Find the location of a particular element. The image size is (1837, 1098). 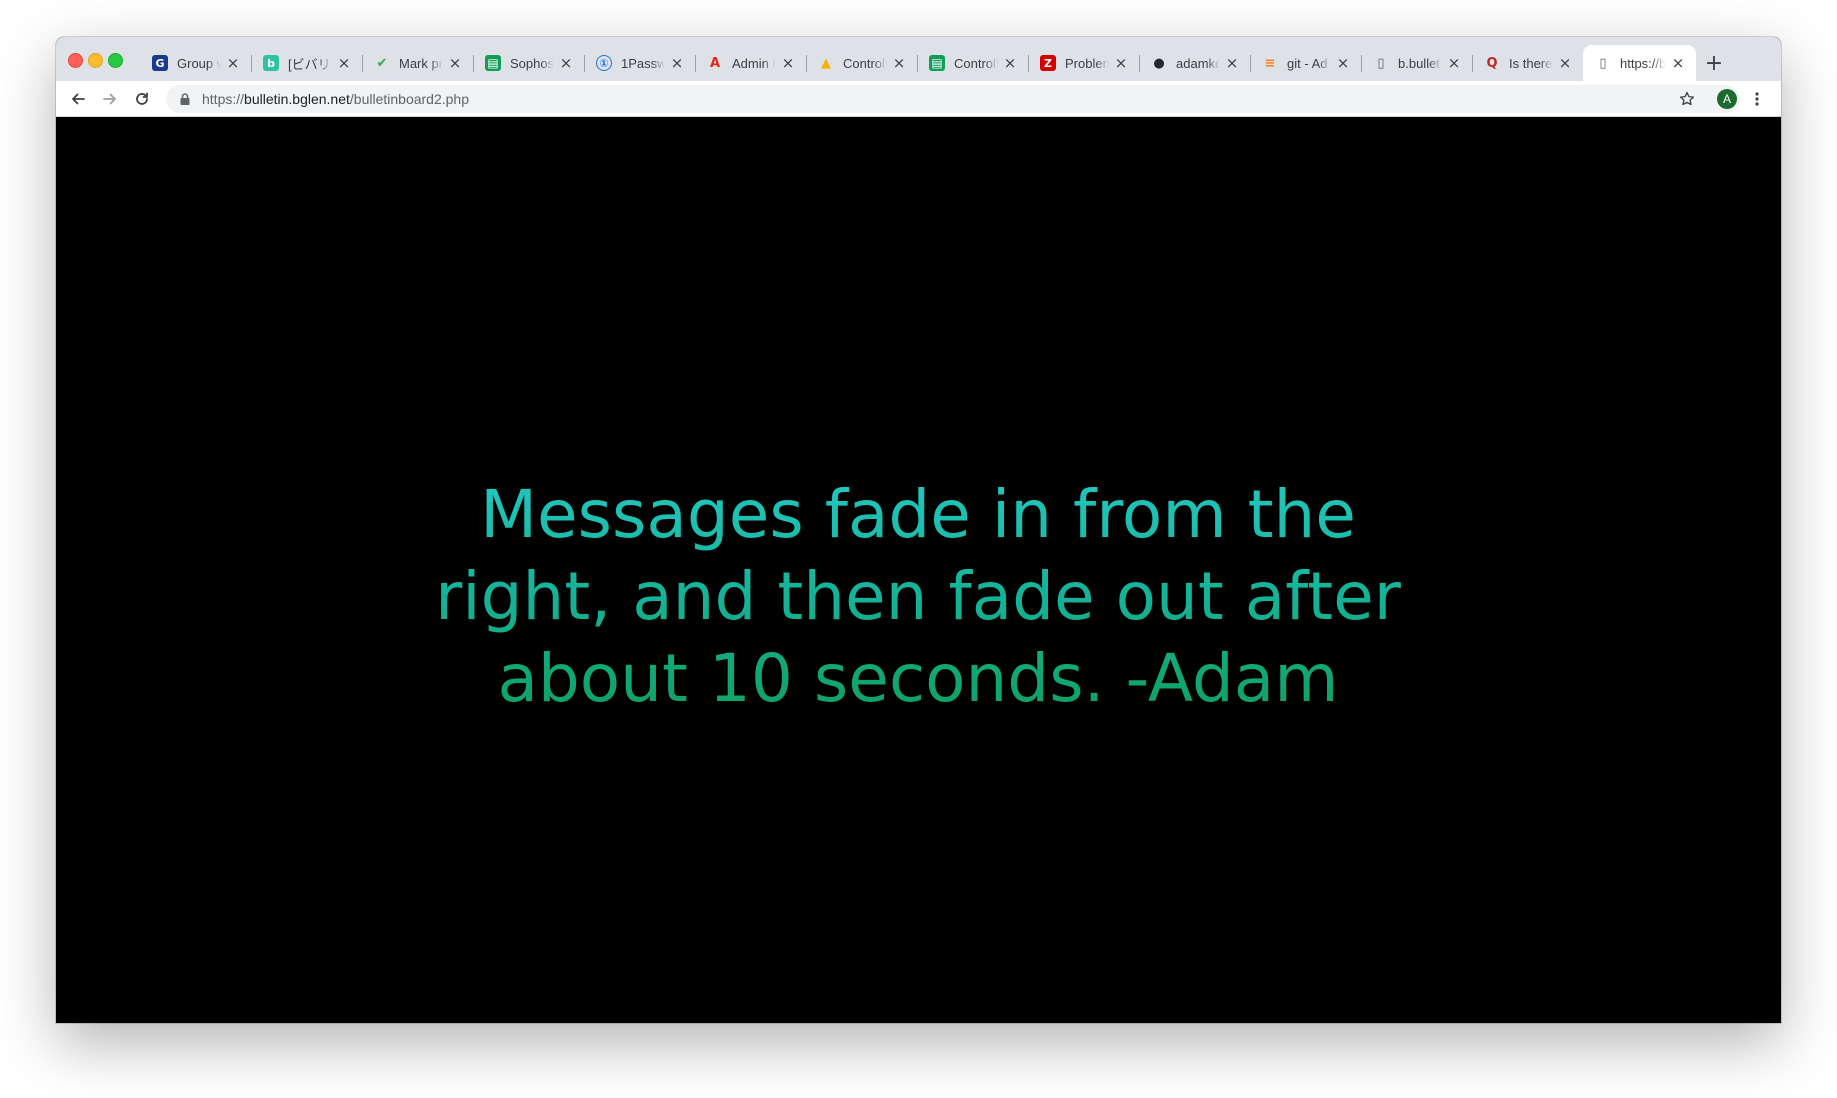

star-icon is located at coordinates (1687, 98).